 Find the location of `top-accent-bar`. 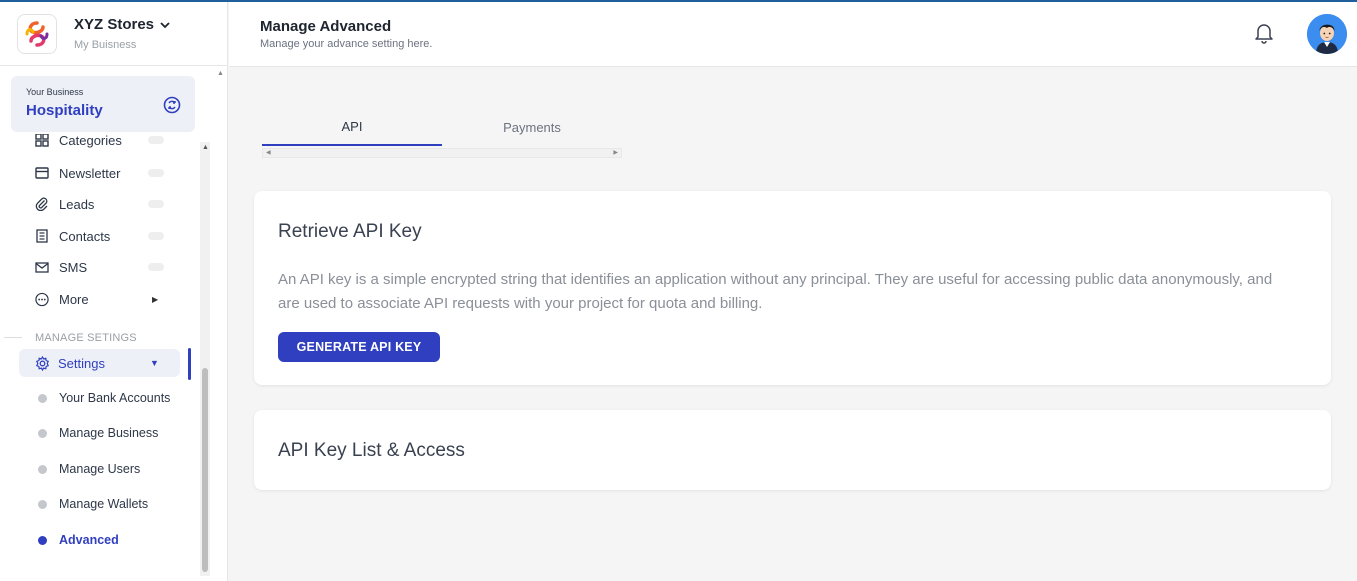

top-accent-bar is located at coordinates (678, 1).